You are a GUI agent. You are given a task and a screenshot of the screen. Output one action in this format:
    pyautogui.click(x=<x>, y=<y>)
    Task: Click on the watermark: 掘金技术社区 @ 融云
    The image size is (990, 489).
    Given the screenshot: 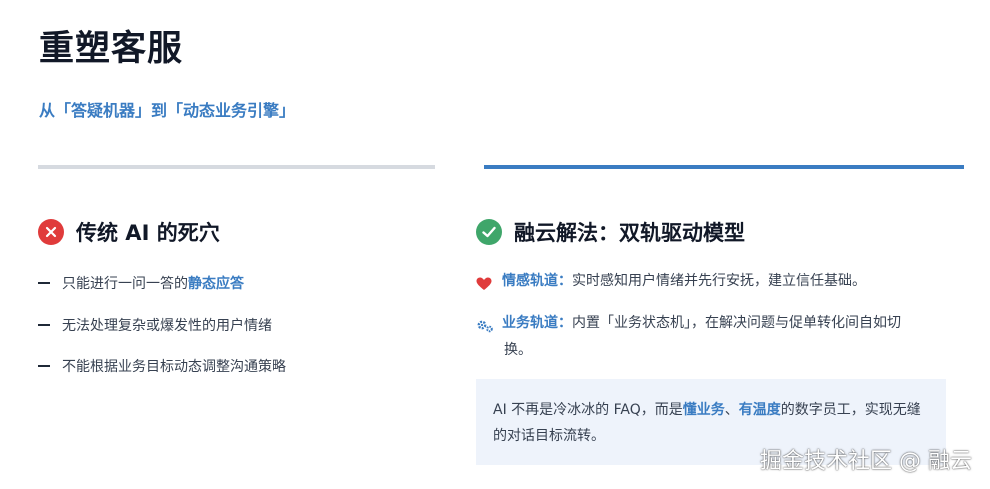 What is the action you would take?
    pyautogui.click(x=866, y=461)
    